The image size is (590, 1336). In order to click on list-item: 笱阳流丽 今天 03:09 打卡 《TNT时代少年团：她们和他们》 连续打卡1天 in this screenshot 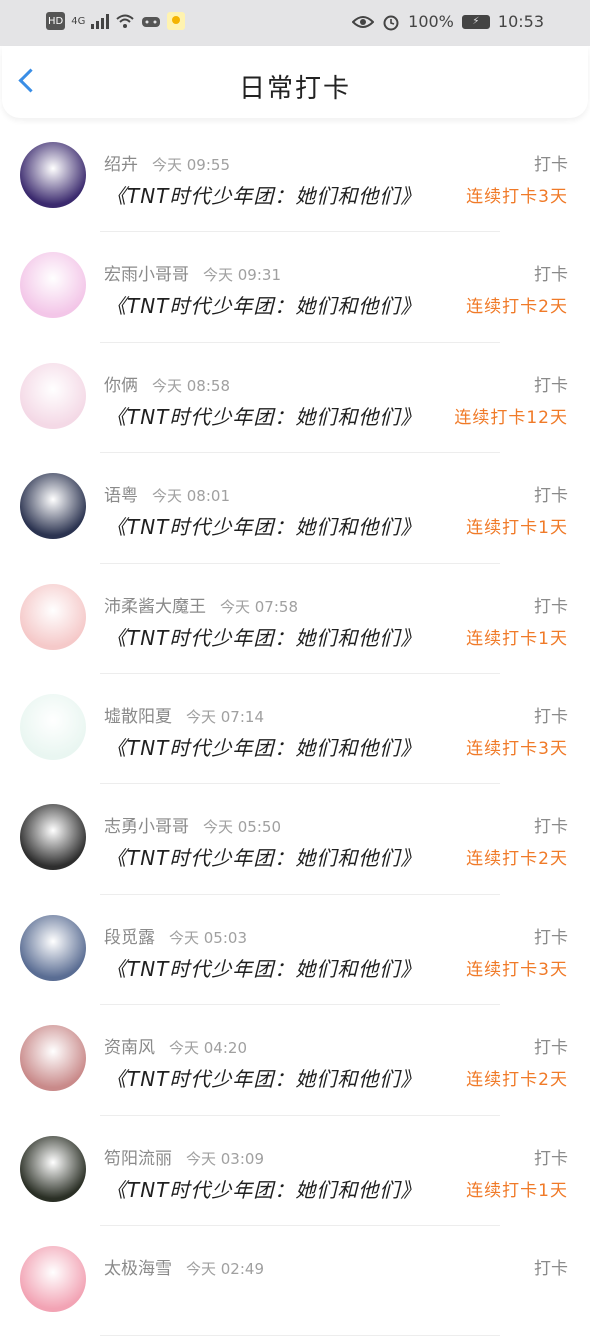, I will do `click(295, 1171)`.